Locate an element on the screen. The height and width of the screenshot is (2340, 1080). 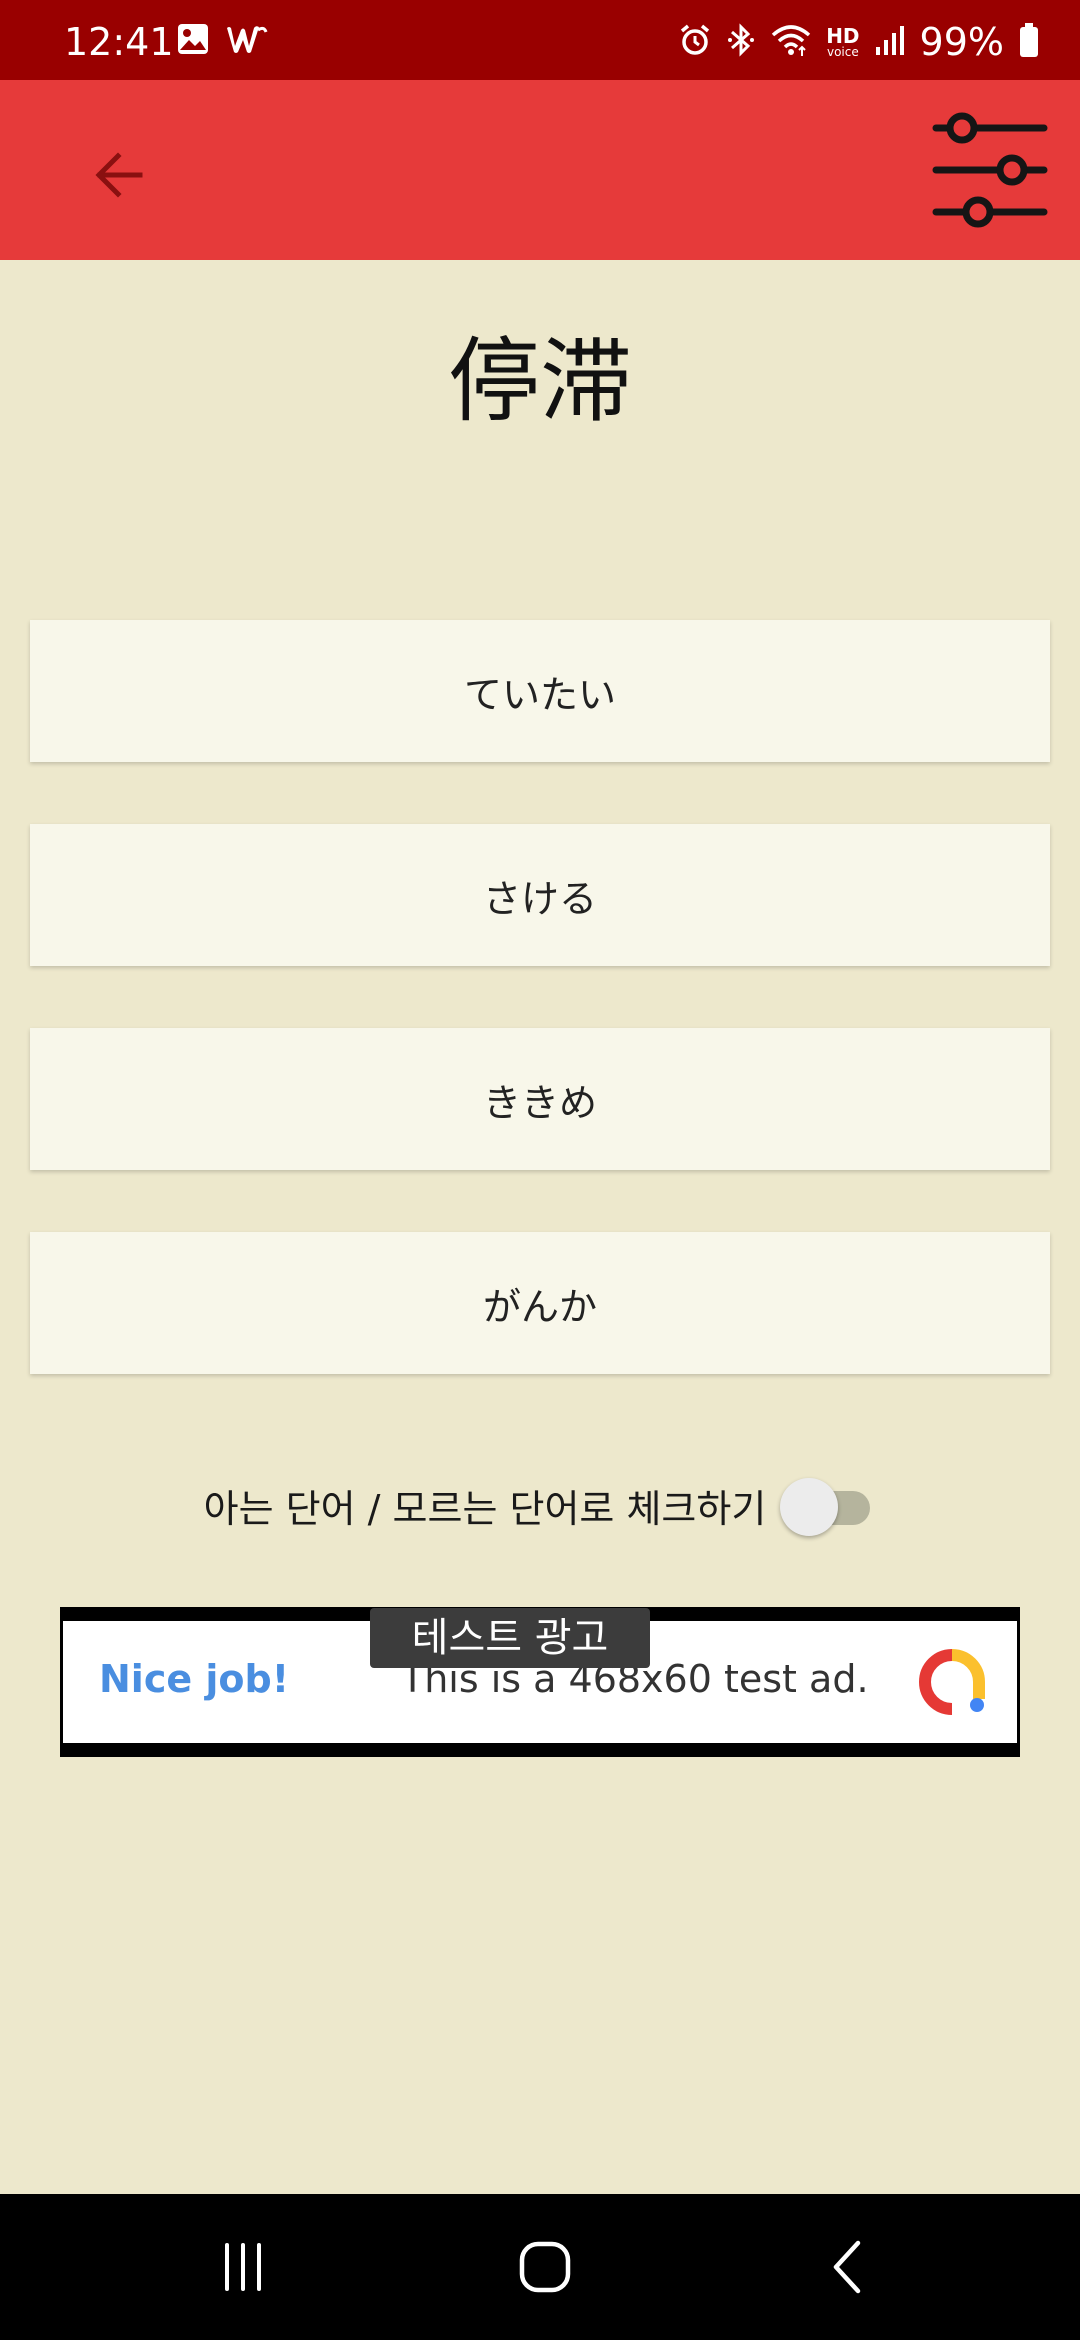
test-ad-badge: 테스트 광고 is located at coordinates (510, 1638).